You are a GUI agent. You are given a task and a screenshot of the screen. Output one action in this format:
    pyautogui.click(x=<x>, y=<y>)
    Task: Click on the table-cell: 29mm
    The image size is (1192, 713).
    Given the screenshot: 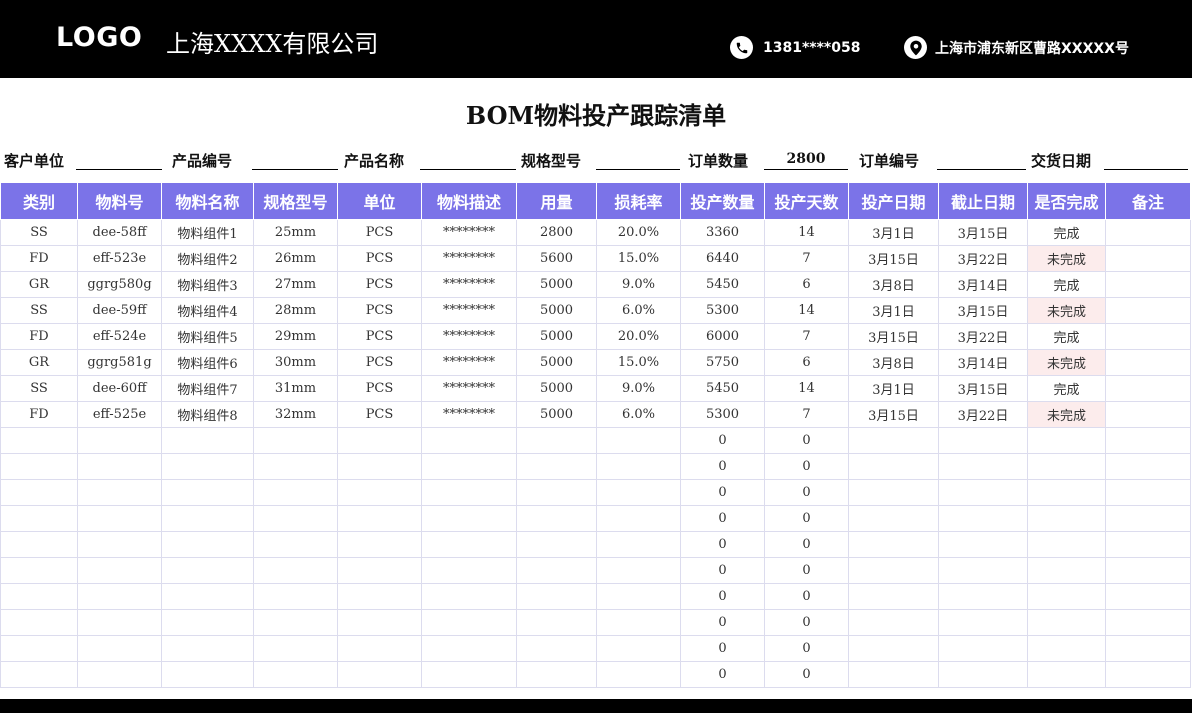 What is the action you would take?
    pyautogui.click(x=295, y=336)
    